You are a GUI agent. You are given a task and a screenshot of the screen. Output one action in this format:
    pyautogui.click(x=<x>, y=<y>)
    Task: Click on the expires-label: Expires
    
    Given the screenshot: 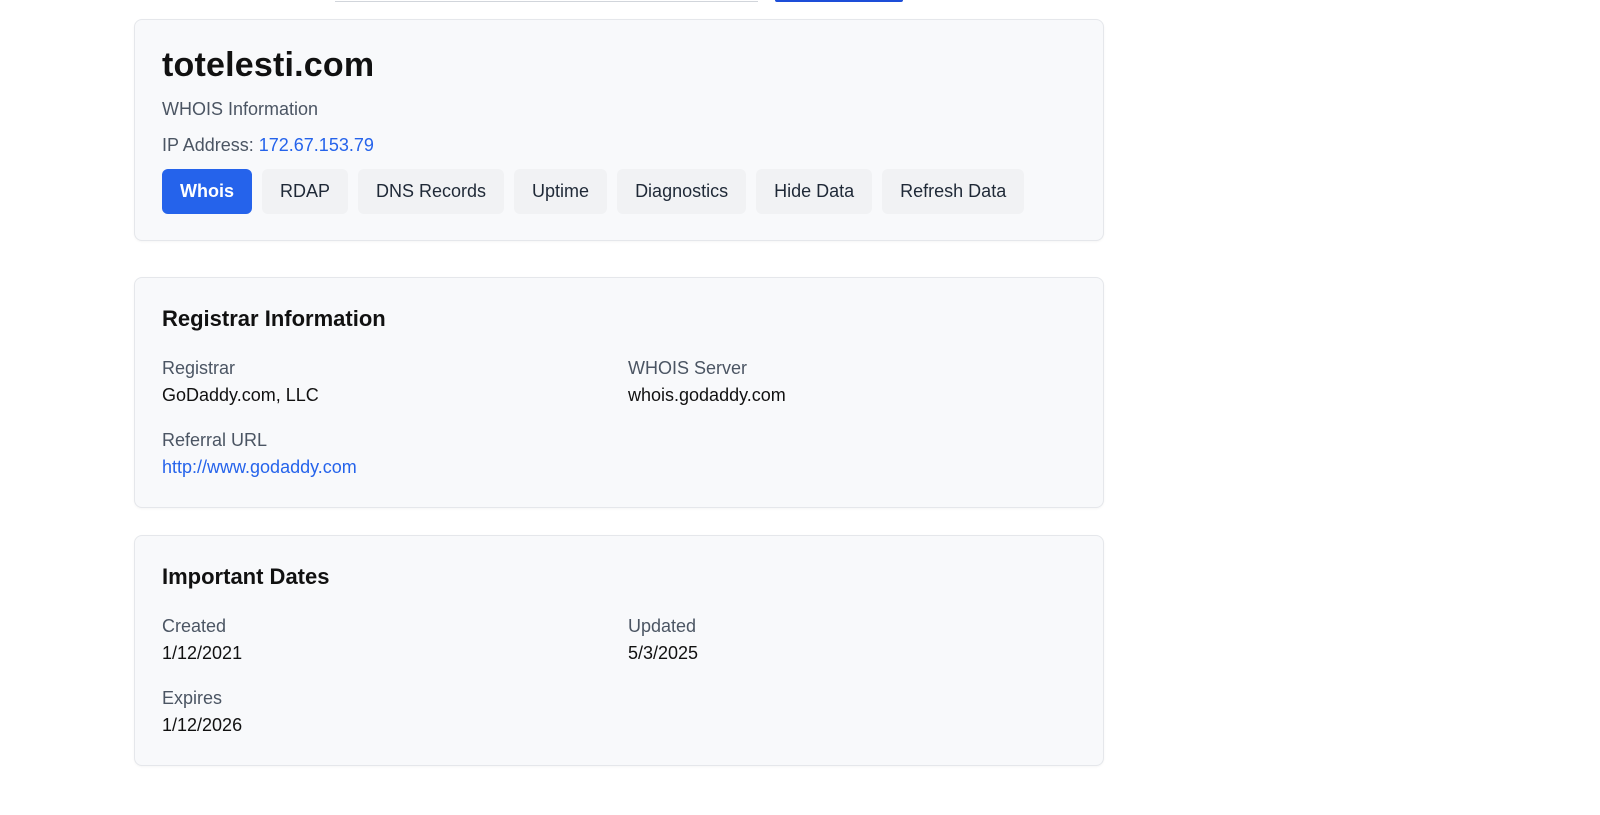 What is the action you would take?
    pyautogui.click(x=192, y=698)
    